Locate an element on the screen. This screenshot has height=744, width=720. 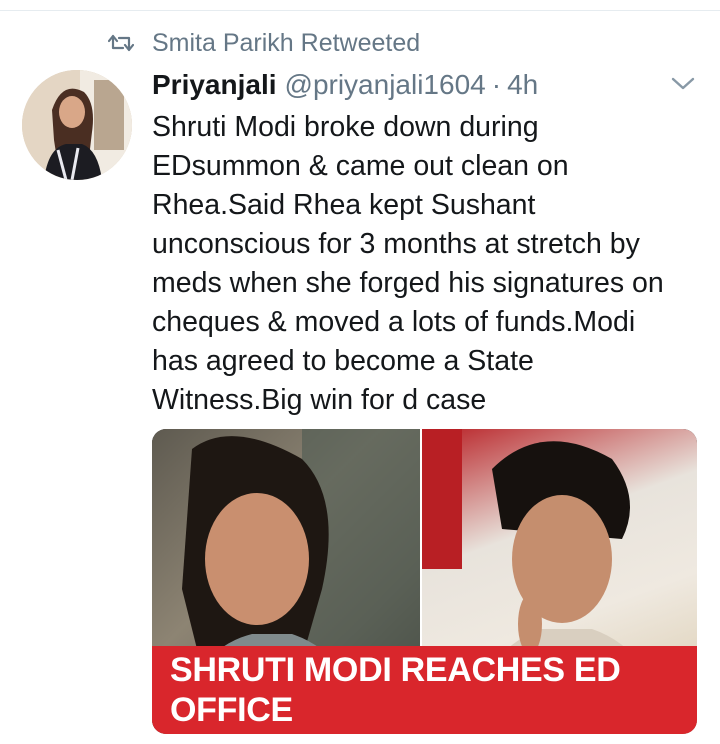
top-divider is located at coordinates (360, 5).